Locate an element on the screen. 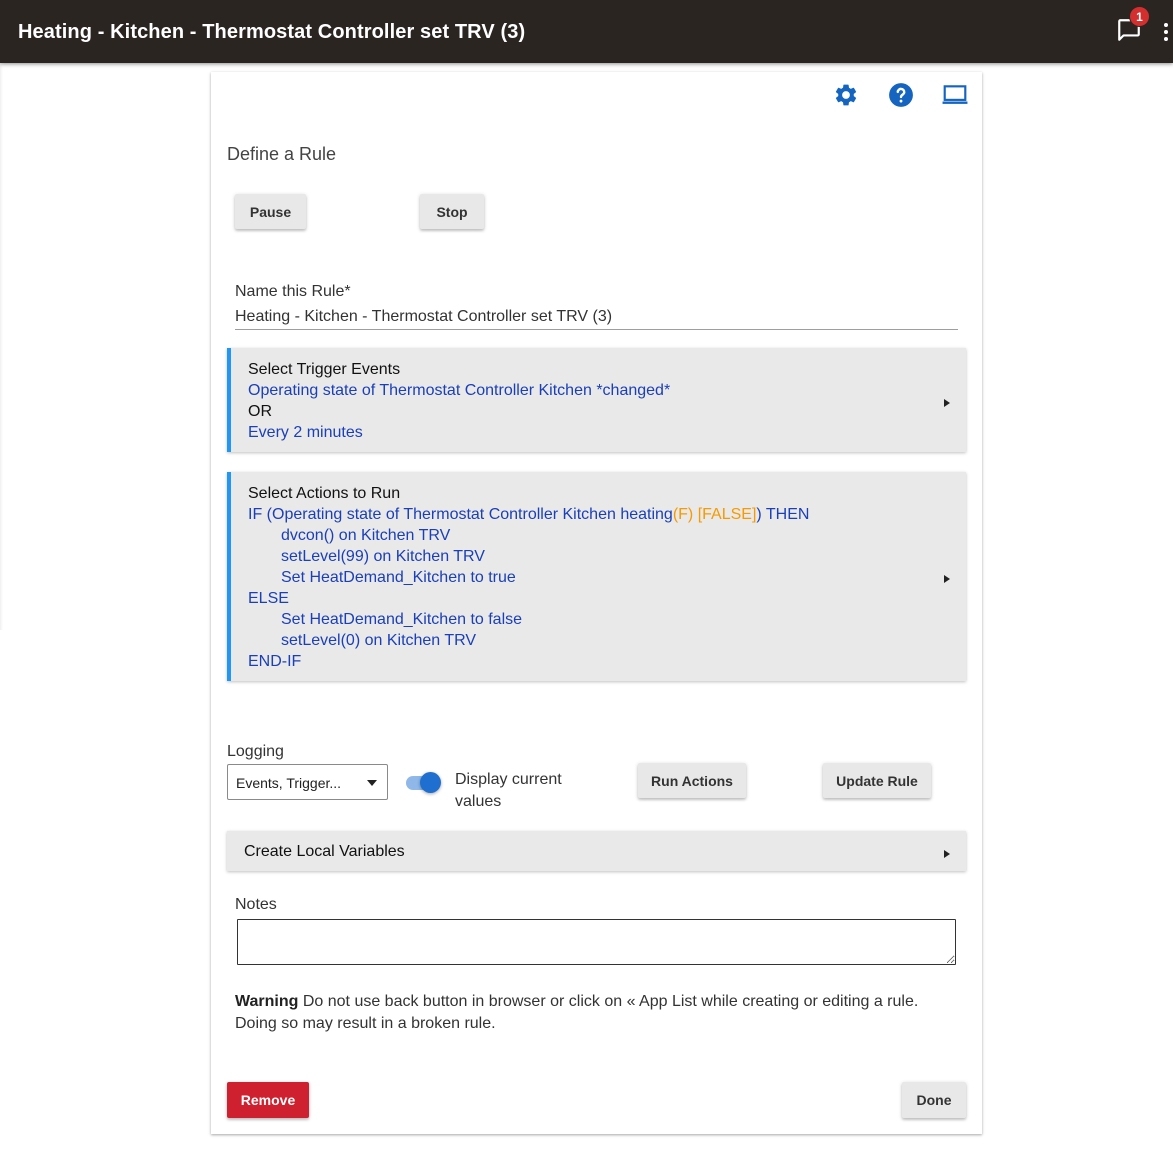  local-variables-section: Create Local Variables is located at coordinates (596, 851).